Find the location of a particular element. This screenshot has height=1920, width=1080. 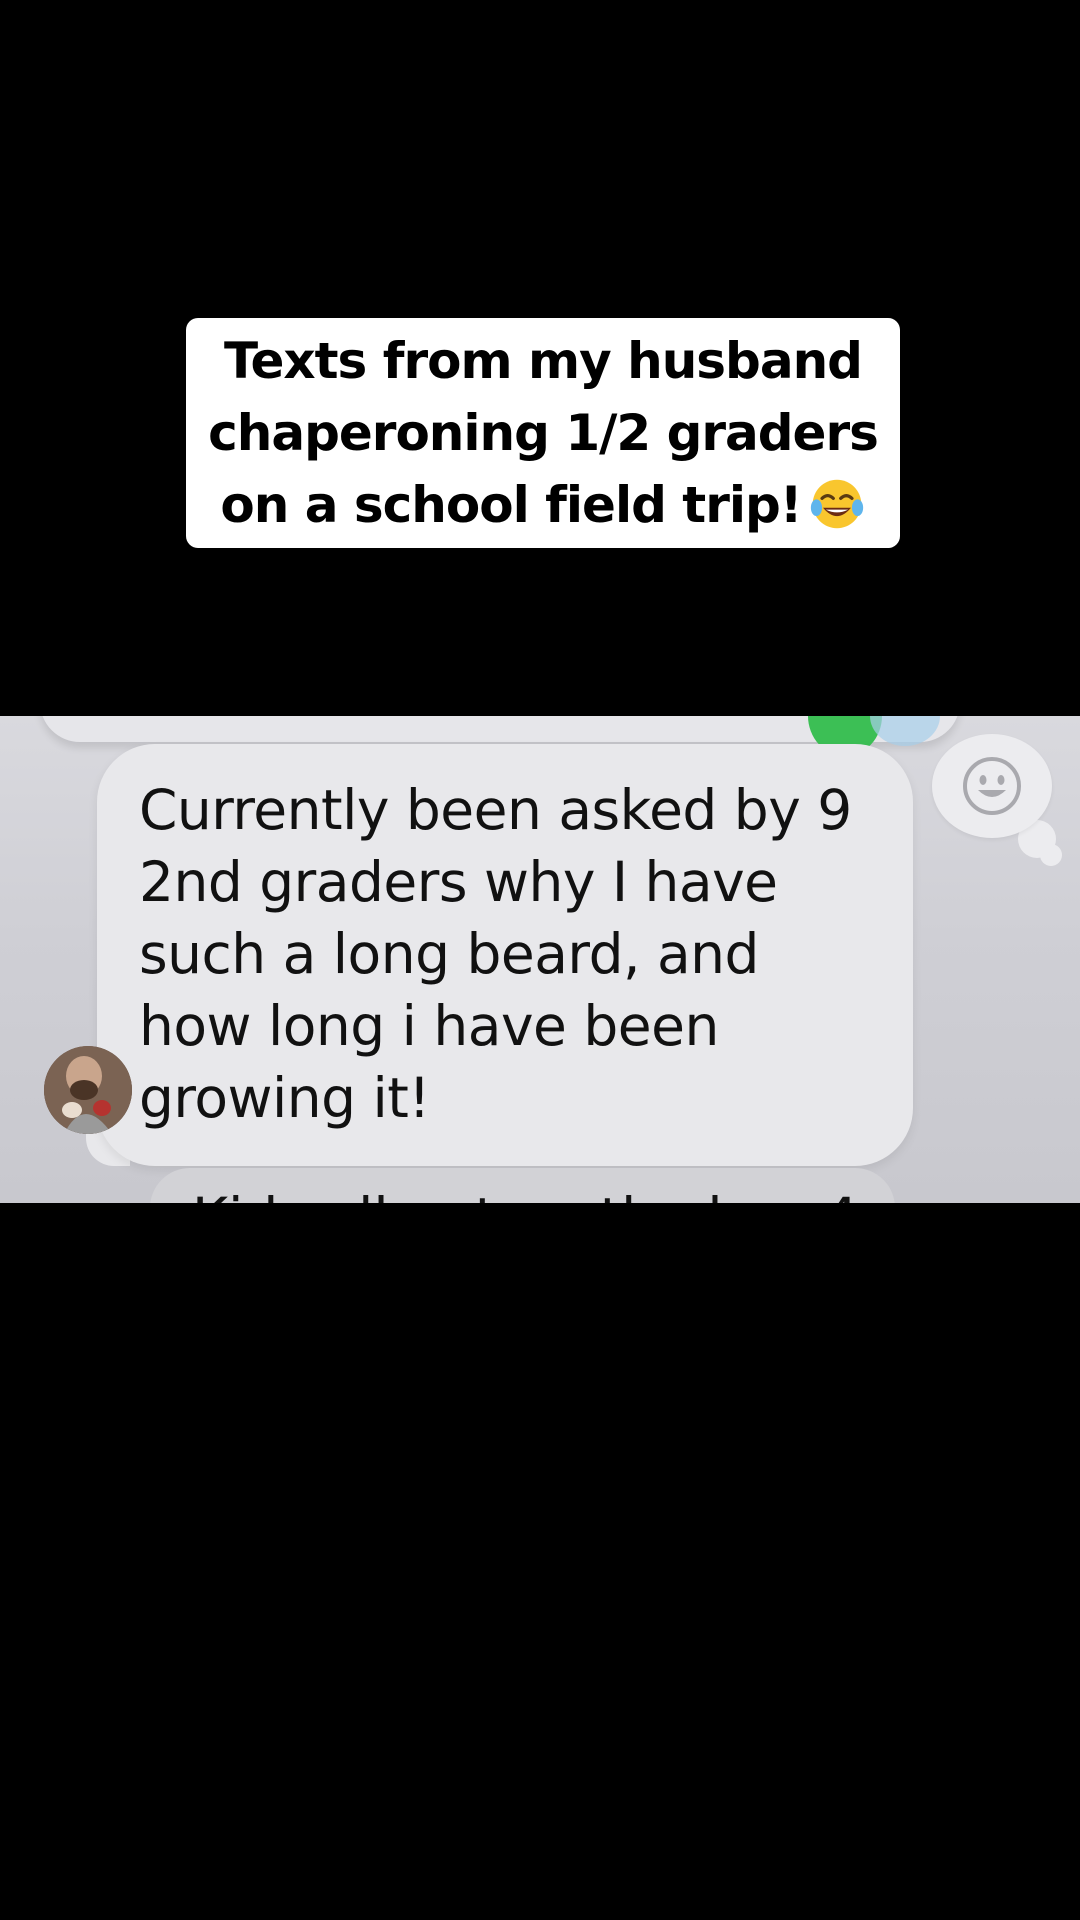

message-line-2: 2nd graders why I have is located at coordinates (458, 882).